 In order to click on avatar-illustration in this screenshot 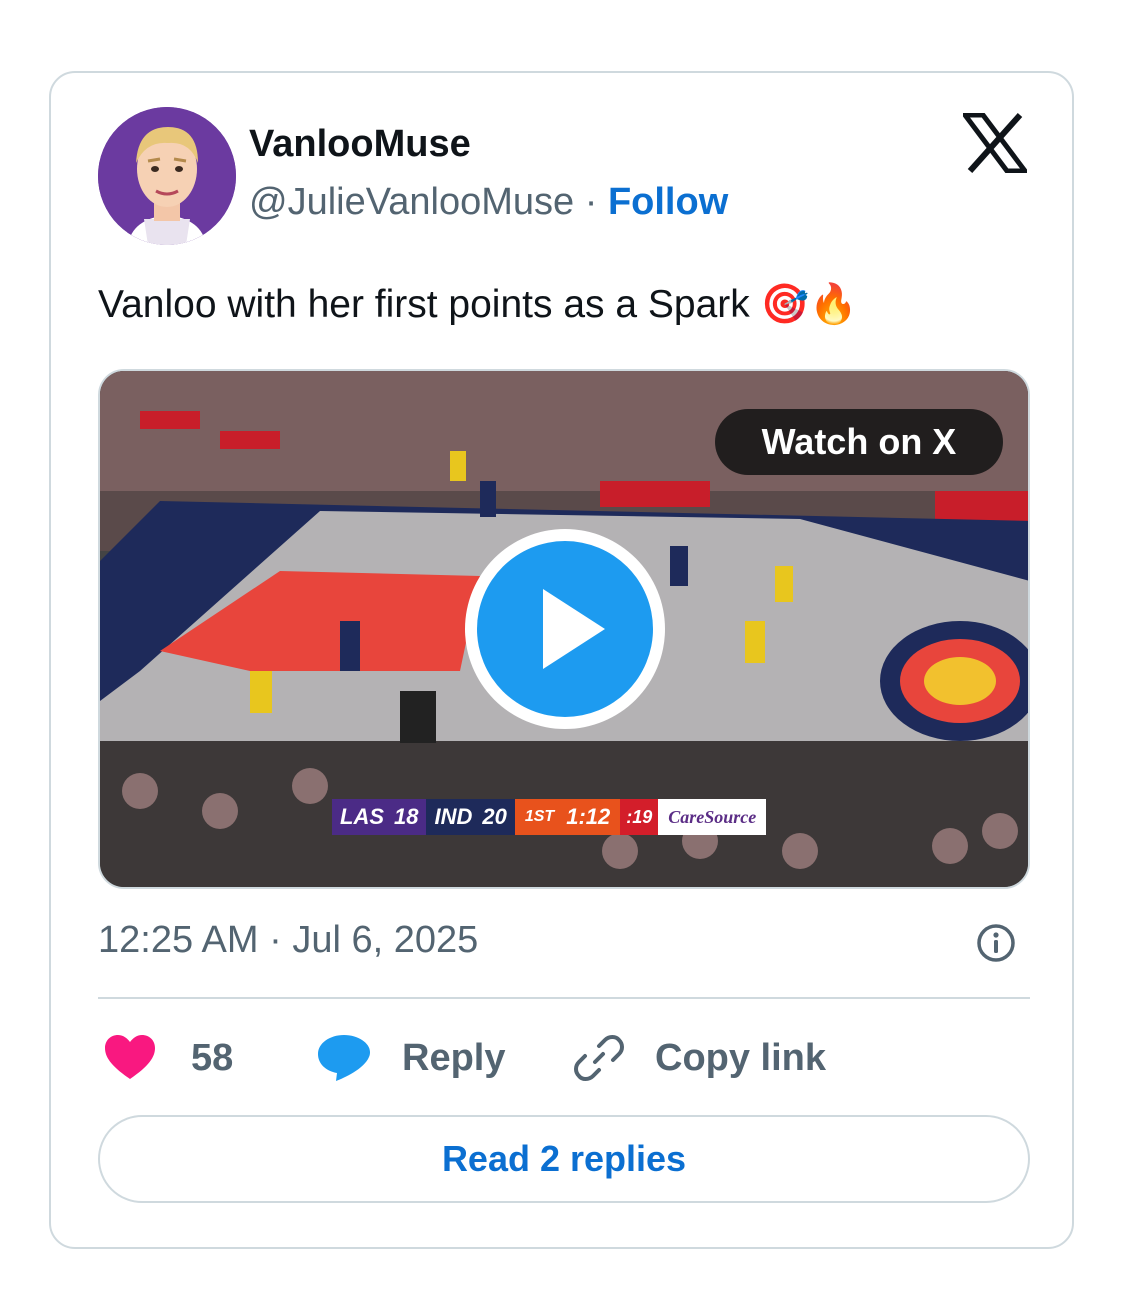, I will do `click(167, 176)`.